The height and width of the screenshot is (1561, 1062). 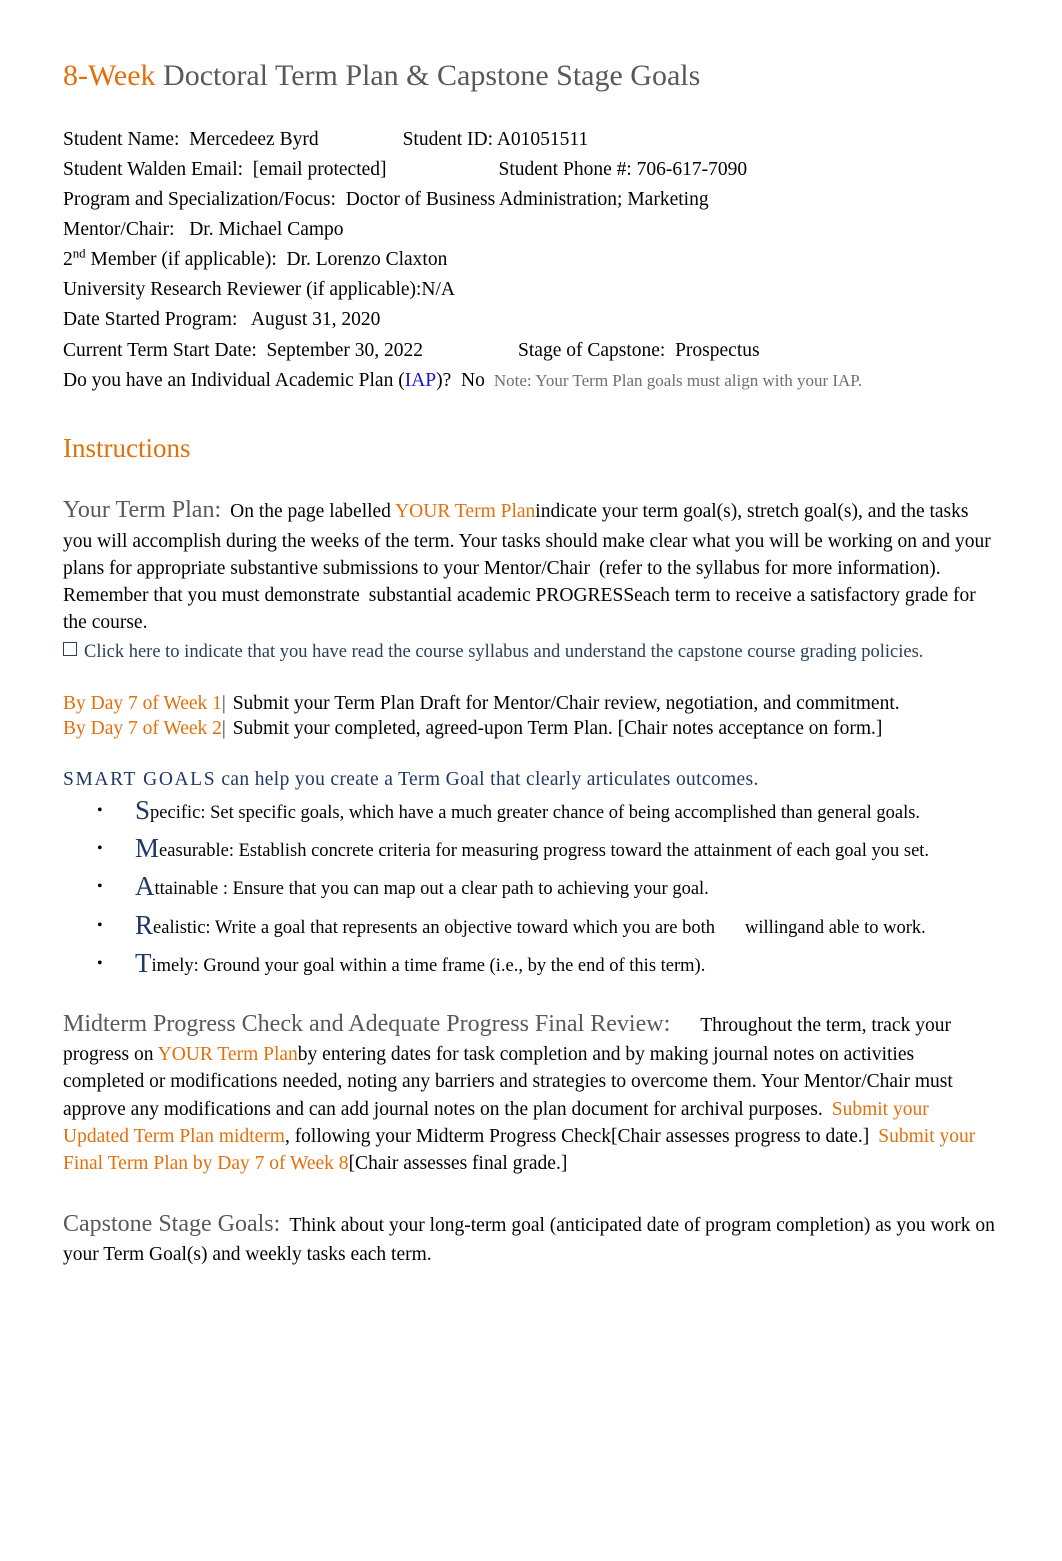 I want to click on capstone-stage-label: Stage of Capstone: Prospectus, so click(x=639, y=350).